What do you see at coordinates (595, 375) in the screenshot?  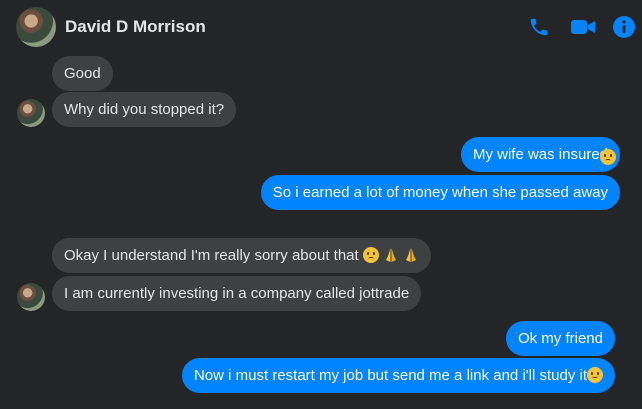 I see `smiling-face-emoji` at bounding box center [595, 375].